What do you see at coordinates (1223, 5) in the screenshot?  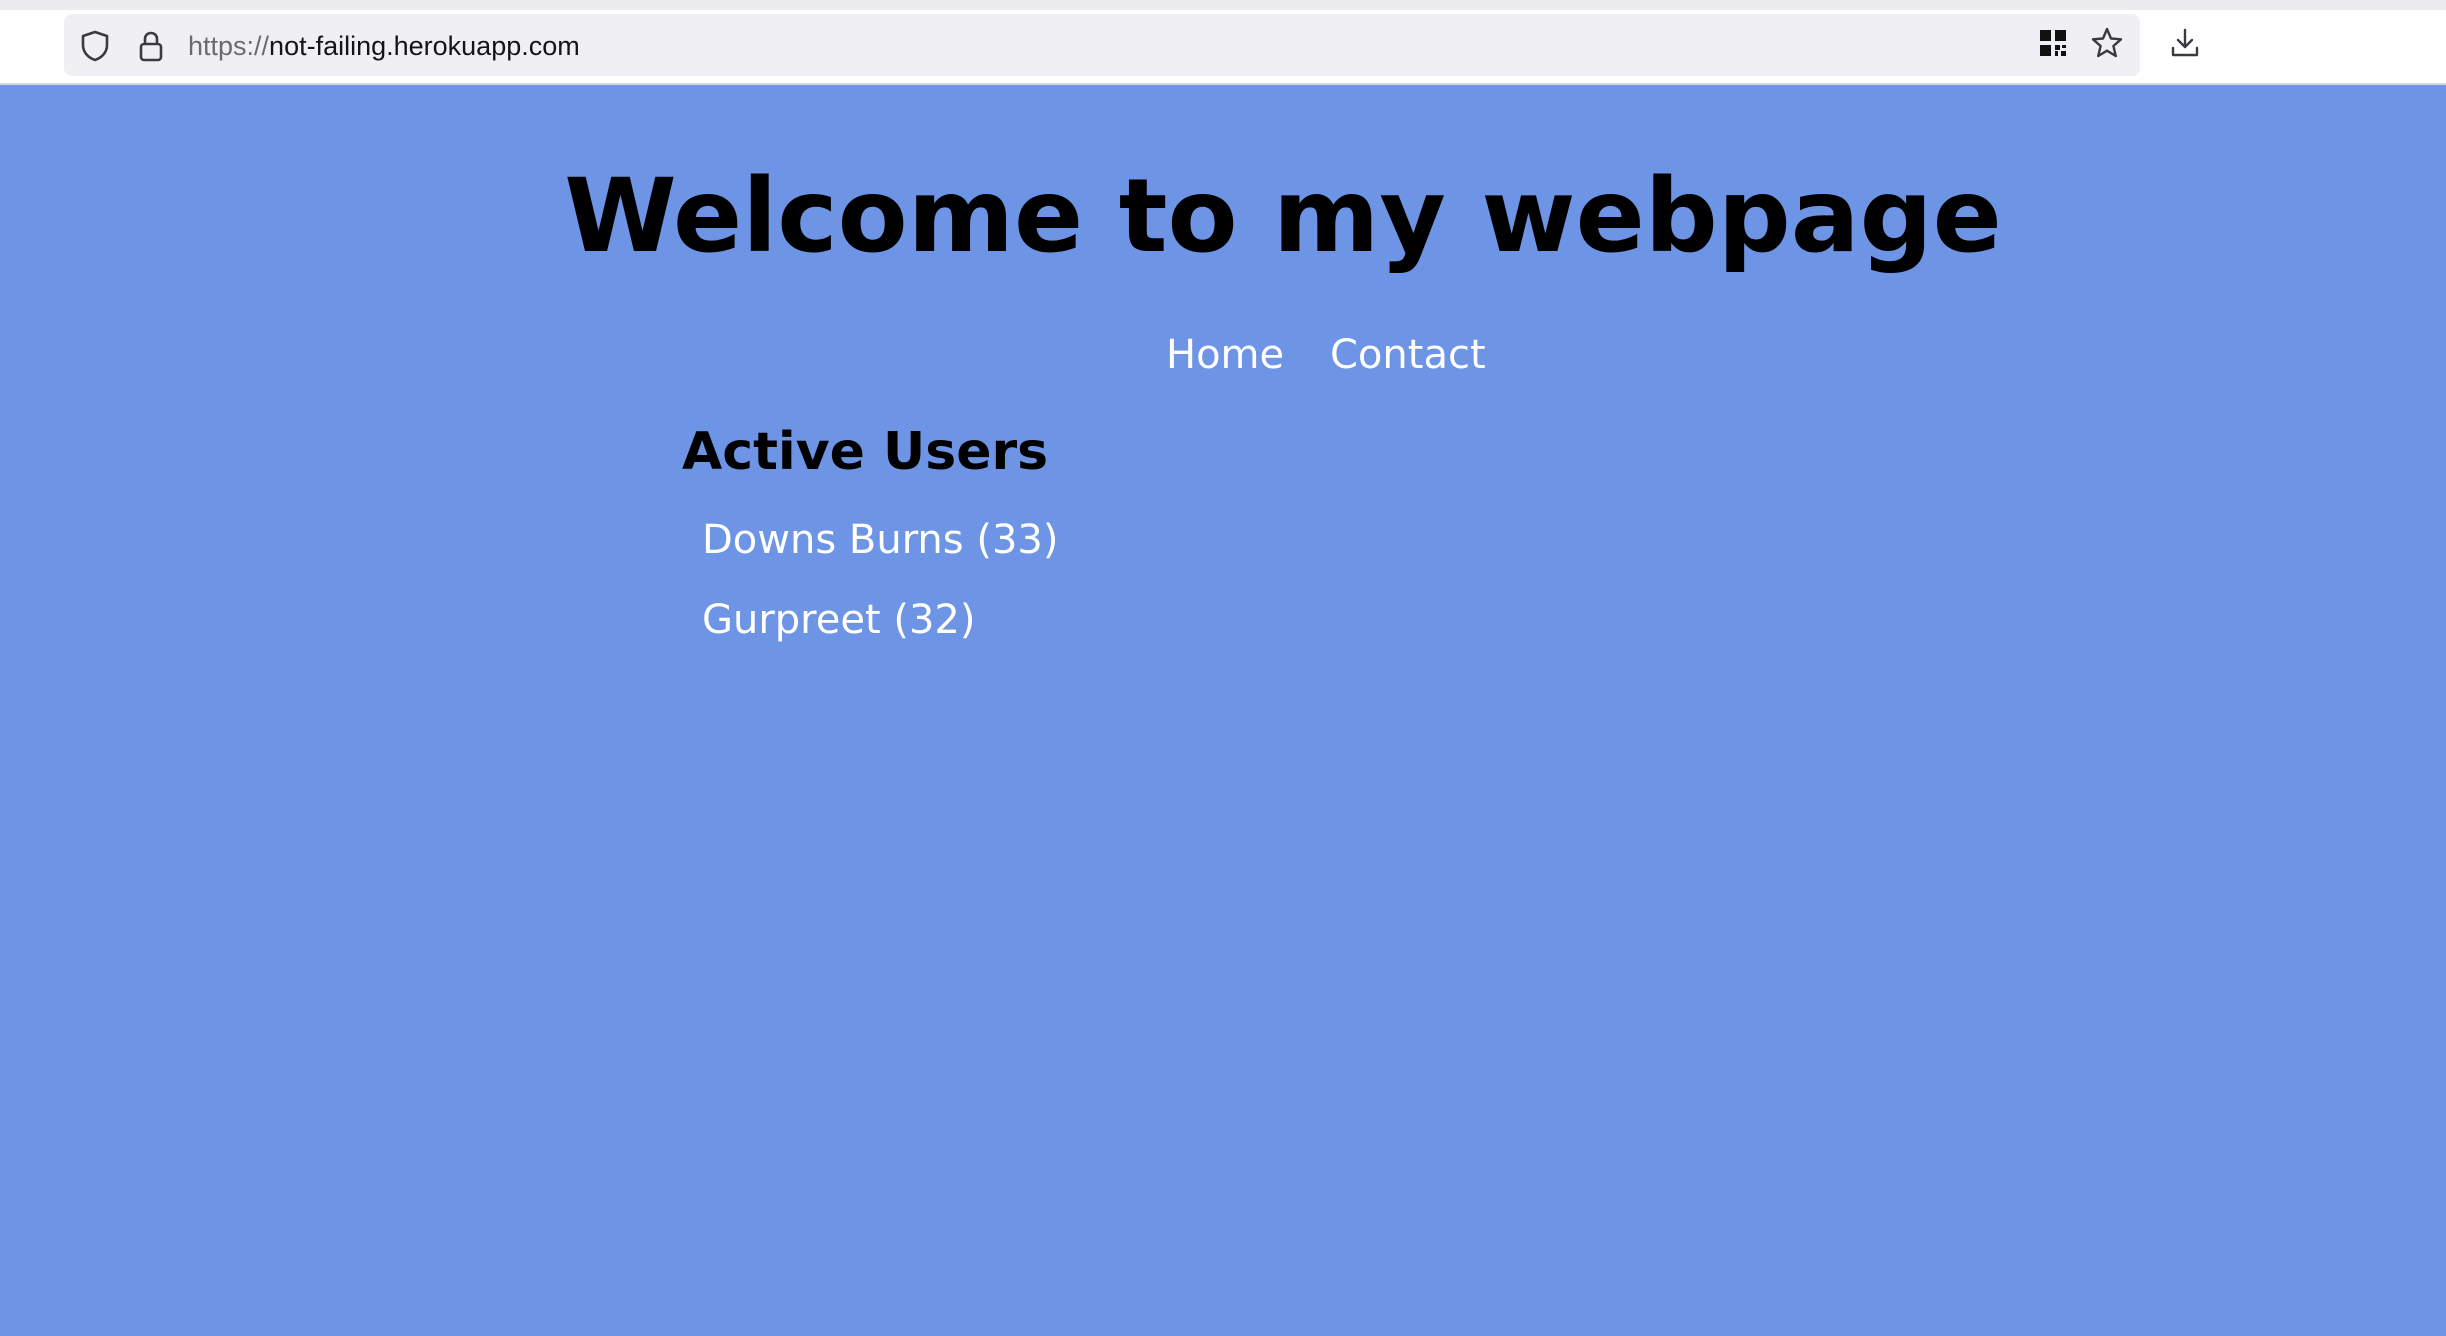 I see `tab-strip-edge` at bounding box center [1223, 5].